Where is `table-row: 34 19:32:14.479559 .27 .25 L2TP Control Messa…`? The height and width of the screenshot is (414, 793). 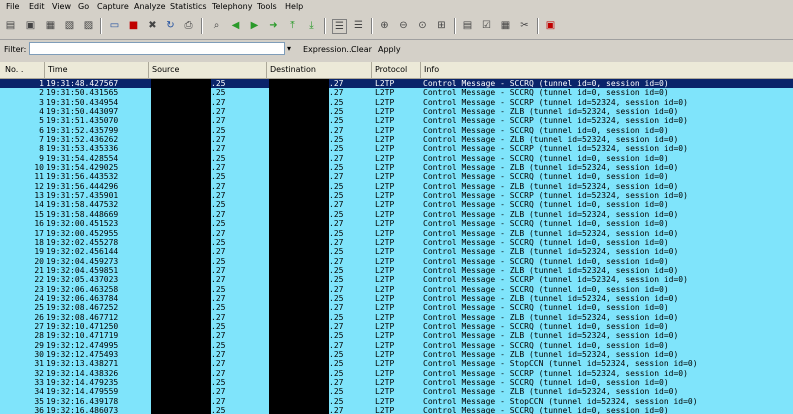 table-row: 34 19:32:14.479559 .27 .25 L2TP Control Messa… is located at coordinates (396, 392).